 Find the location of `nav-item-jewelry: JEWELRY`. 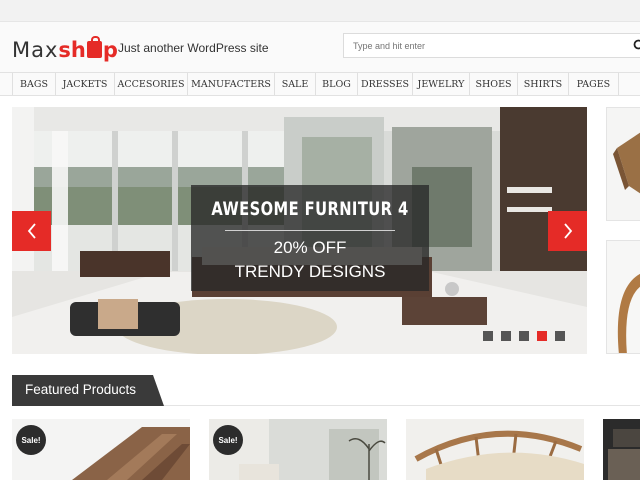

nav-item-jewelry: JEWELRY is located at coordinates (441, 84).